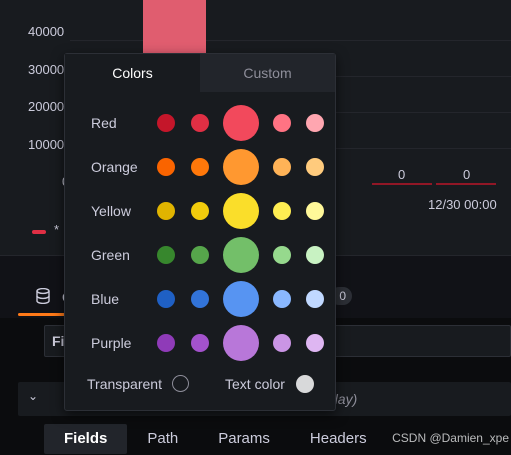  What do you see at coordinates (267, 73) in the screenshot?
I see `tab-custom: Custom` at bounding box center [267, 73].